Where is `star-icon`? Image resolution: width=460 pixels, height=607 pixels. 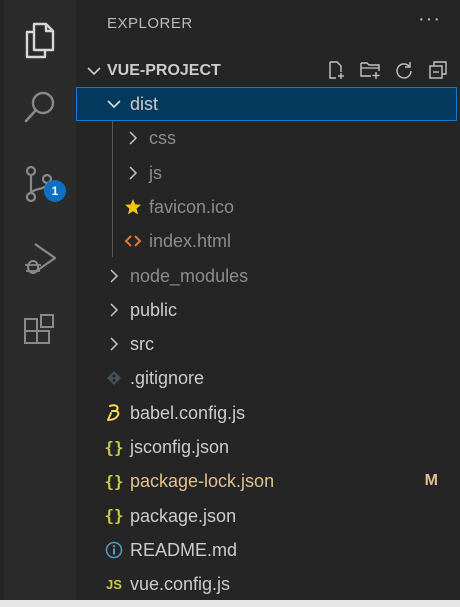
star-icon is located at coordinates (133, 207).